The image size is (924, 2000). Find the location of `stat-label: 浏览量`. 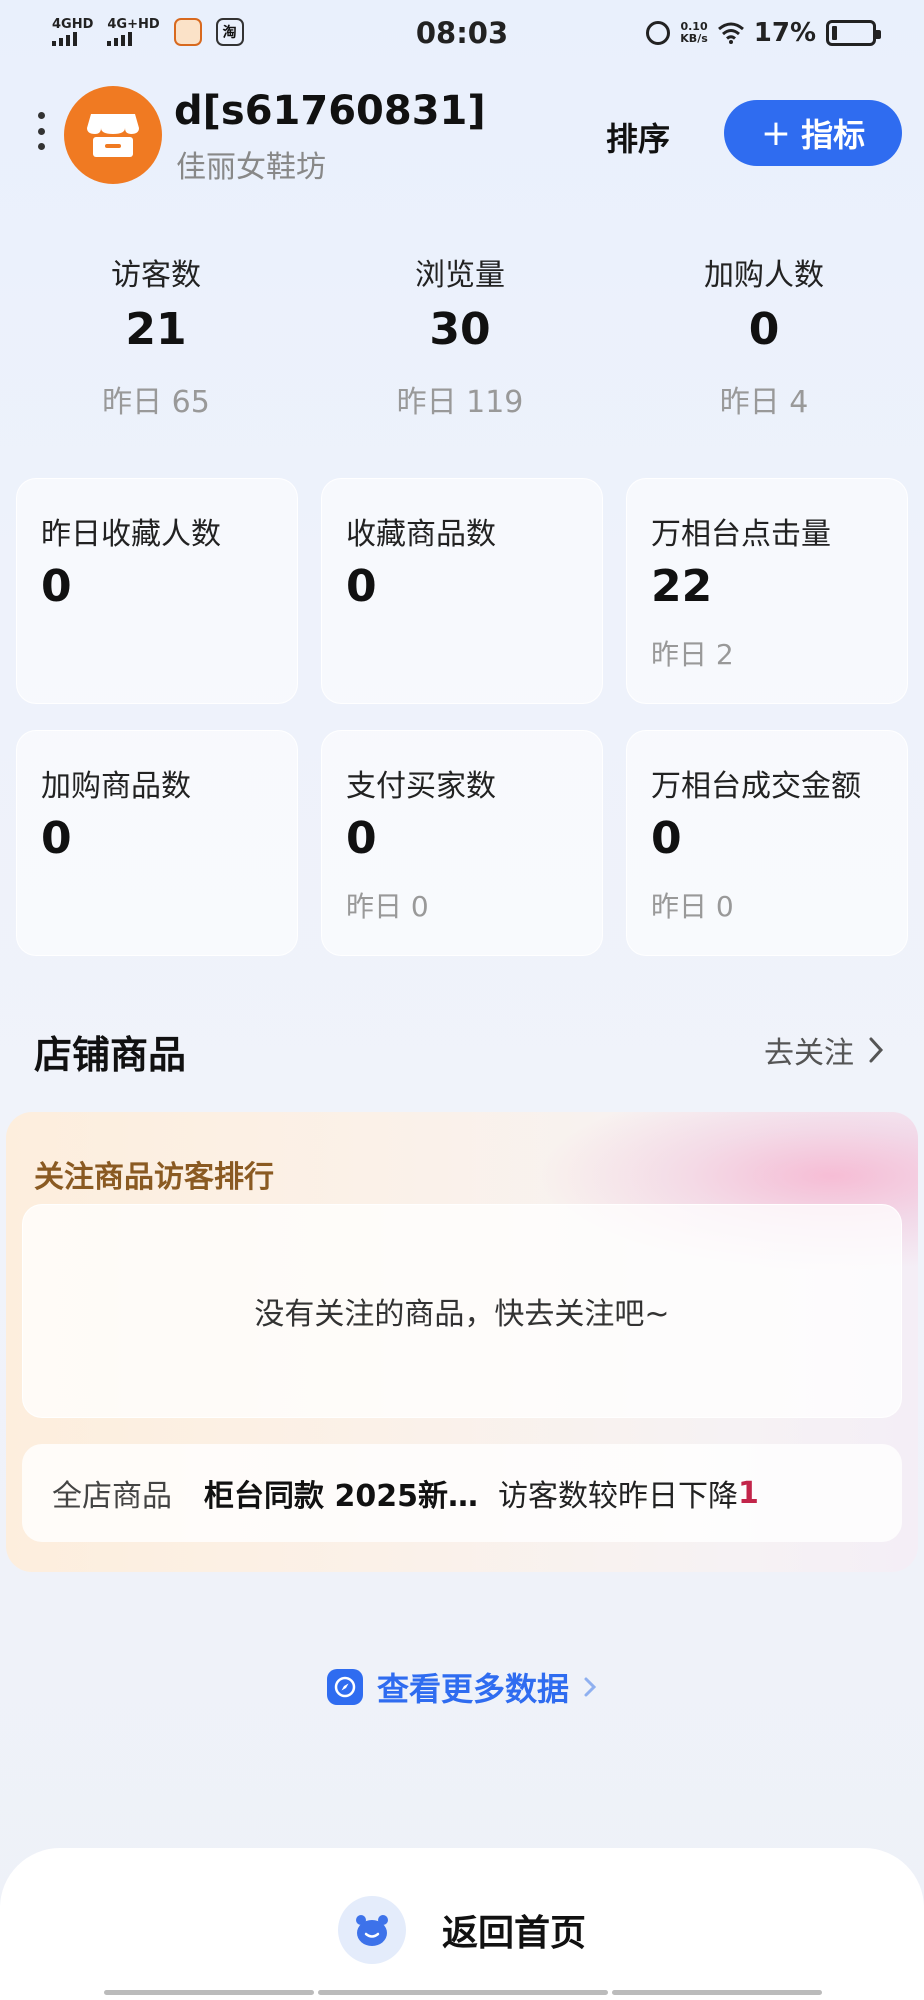

stat-label: 浏览量 is located at coordinates (460, 275).